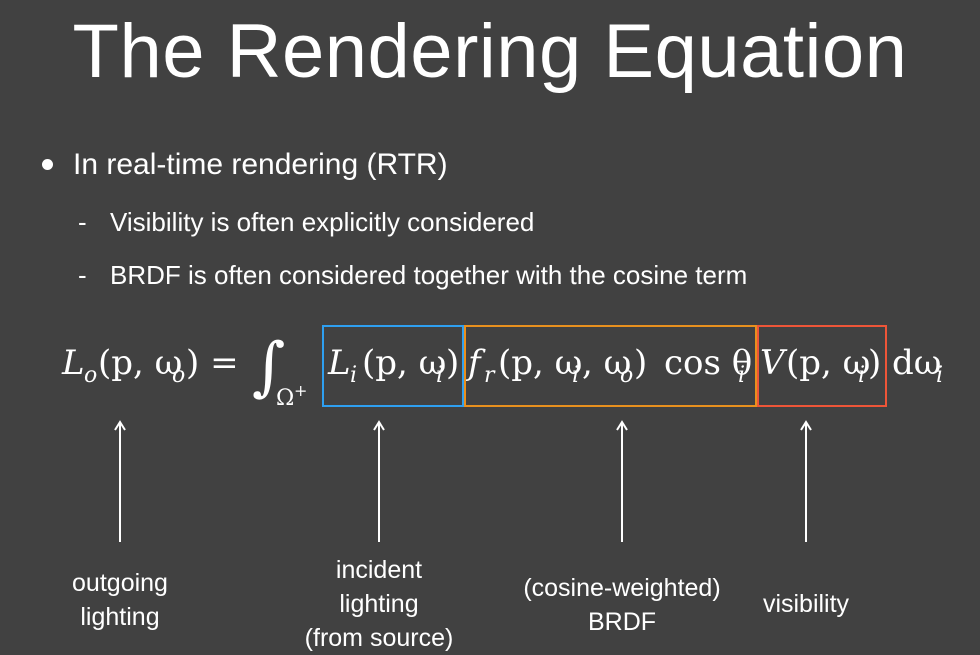 This screenshot has height=655, width=980. I want to click on label-line: (cosine-weighted), so click(622, 588).